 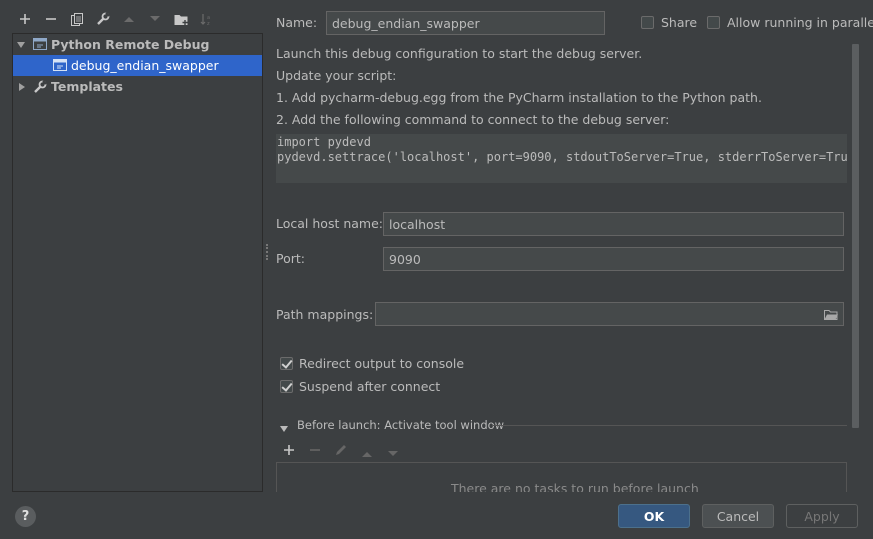 What do you see at coordinates (800, 22) in the screenshot?
I see `allow-parallel-label: Allow running in parallel` at bounding box center [800, 22].